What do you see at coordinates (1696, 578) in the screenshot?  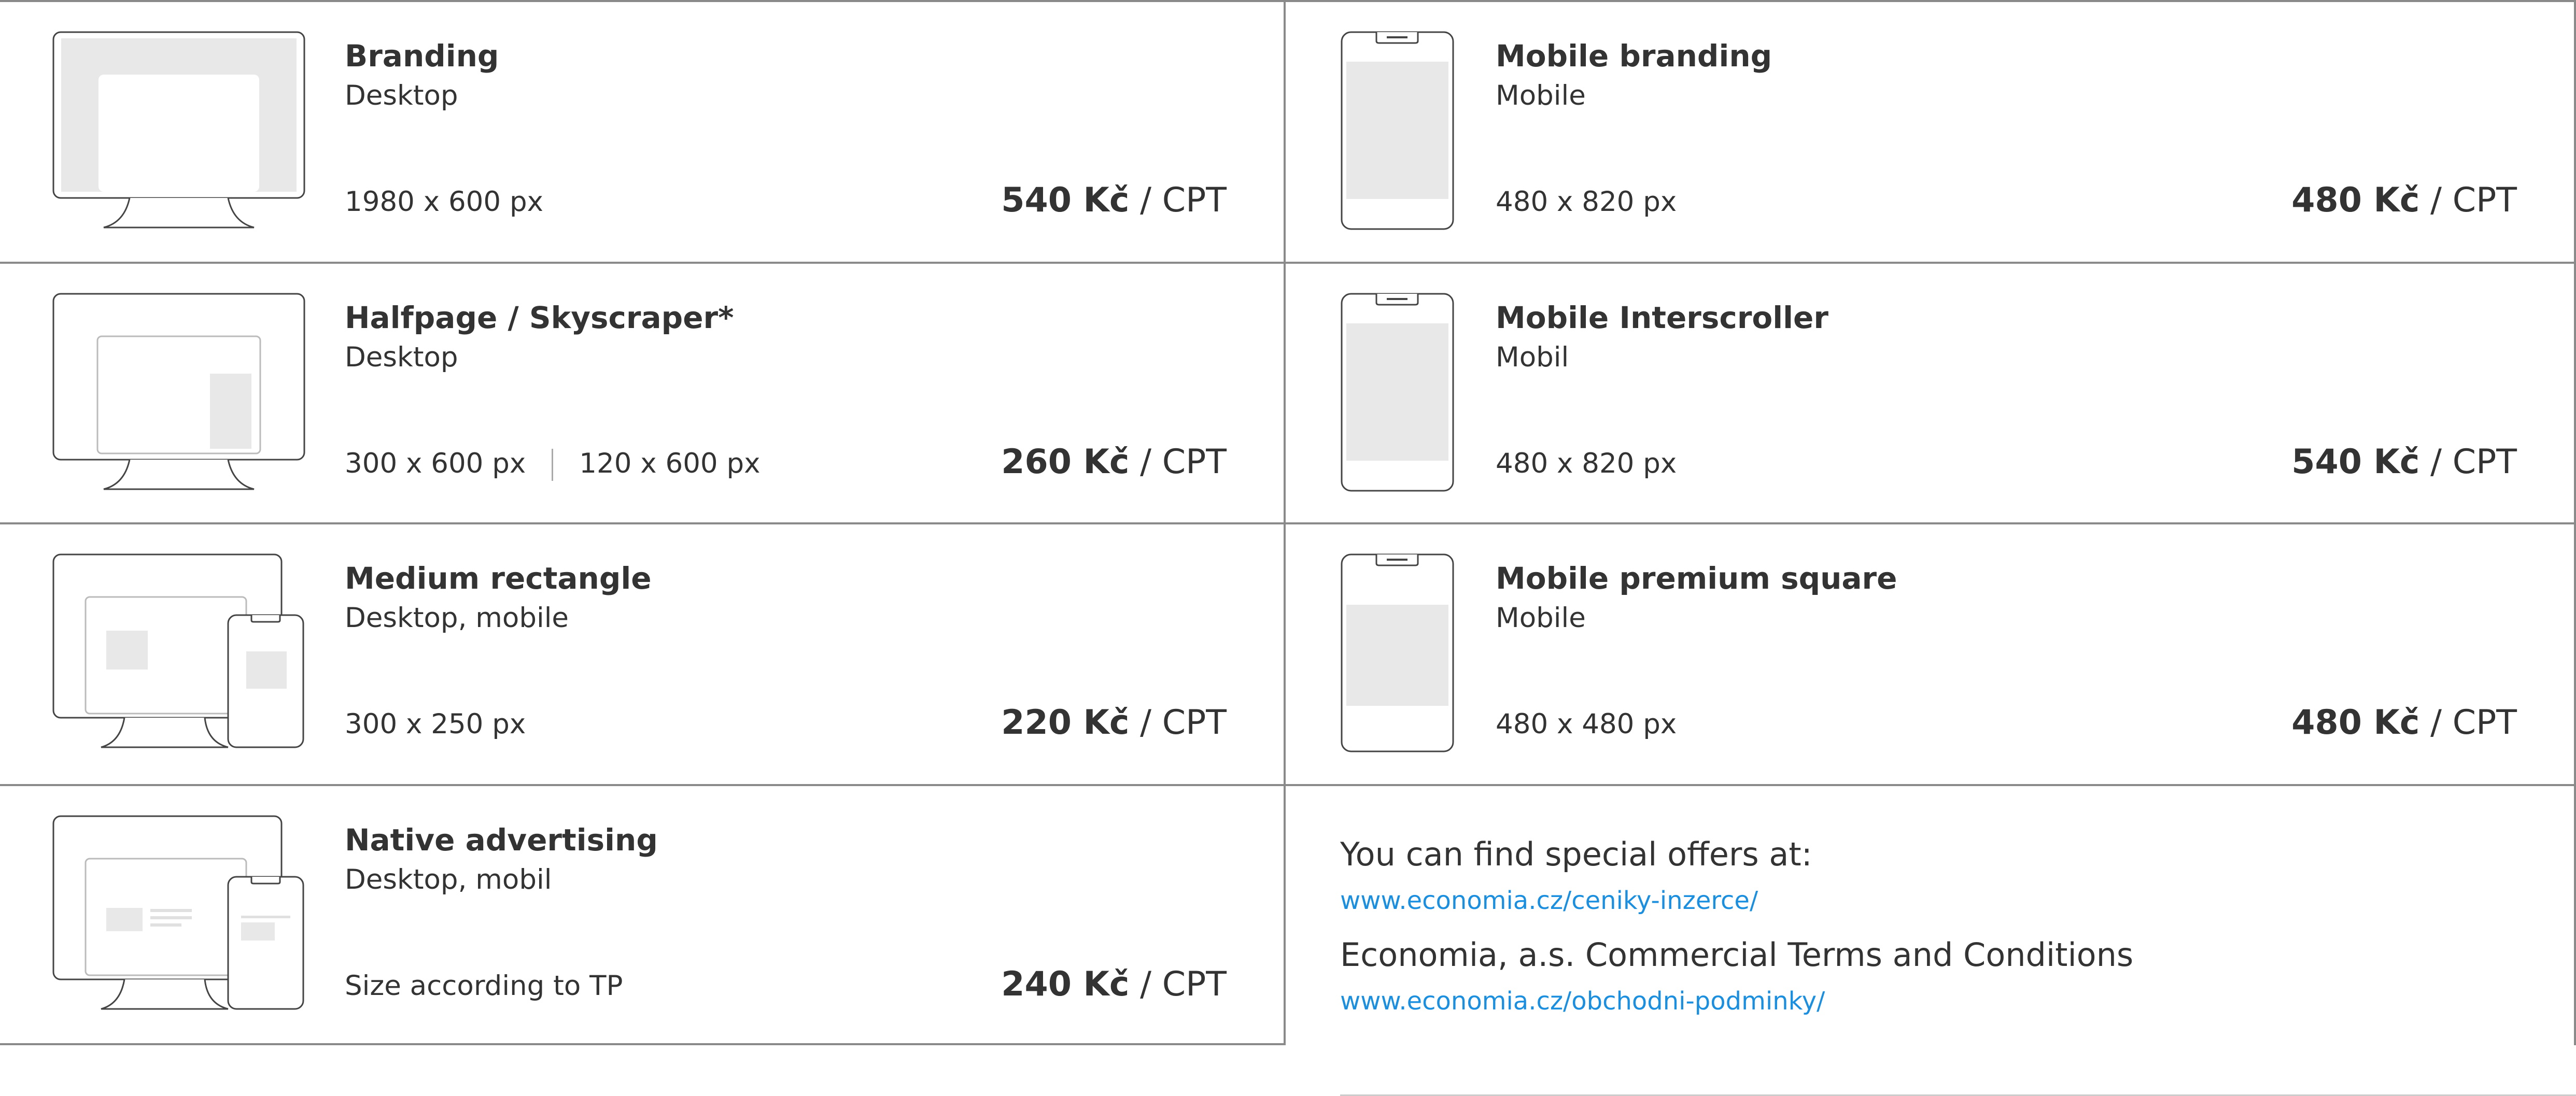 I see `product-name: Mobile premium square` at bounding box center [1696, 578].